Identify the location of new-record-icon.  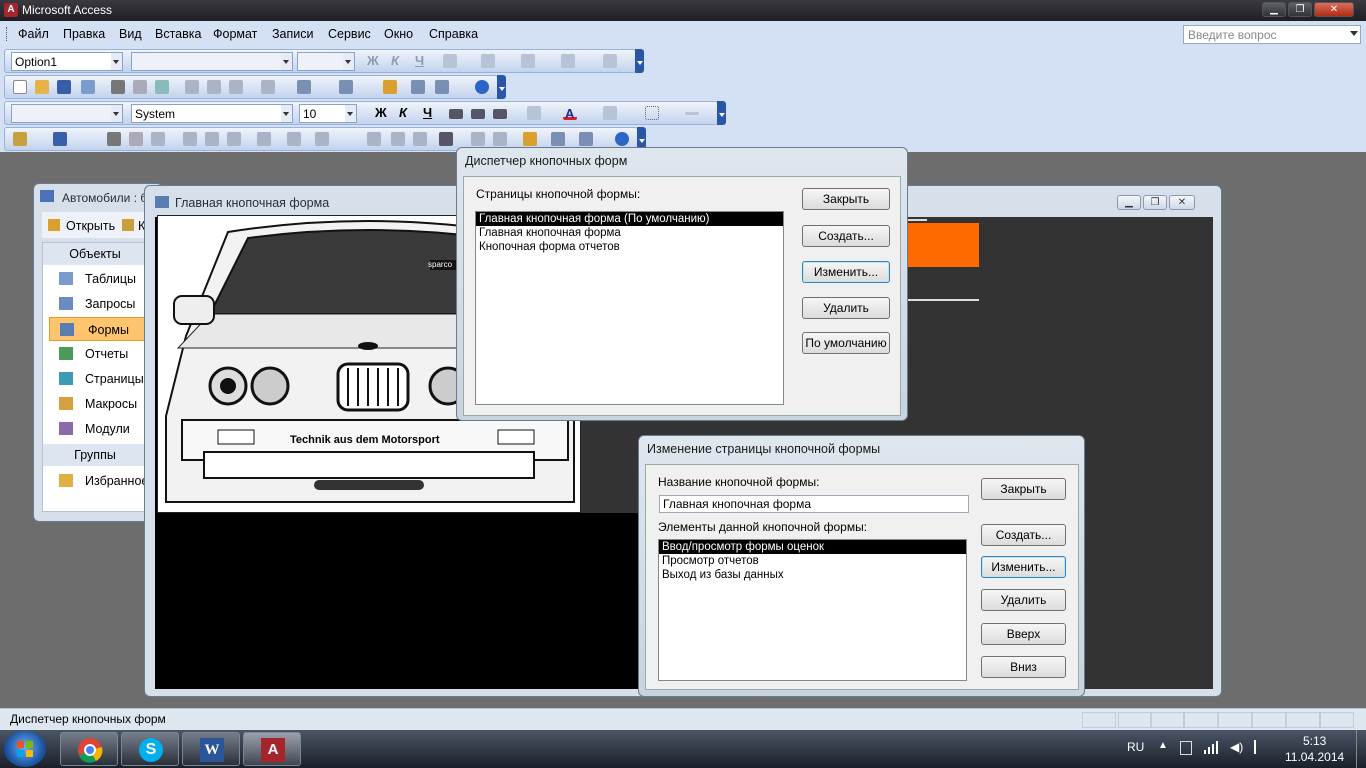
(478, 139).